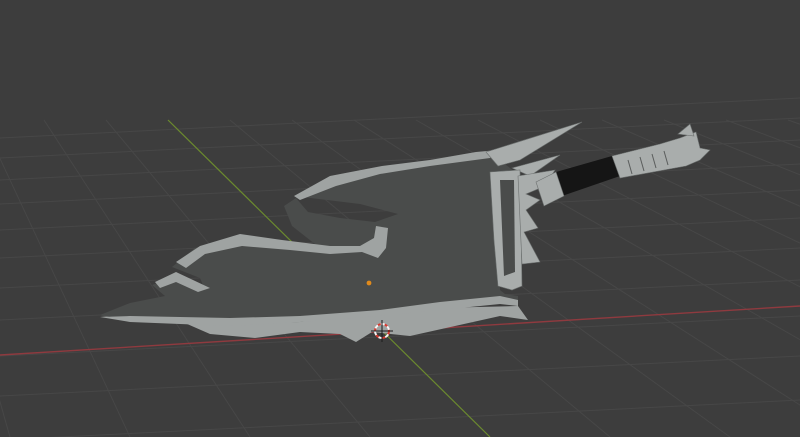 This screenshot has width=800, height=437. What do you see at coordinates (686, 130) in the screenshot?
I see `axe-pommel-spike` at bounding box center [686, 130].